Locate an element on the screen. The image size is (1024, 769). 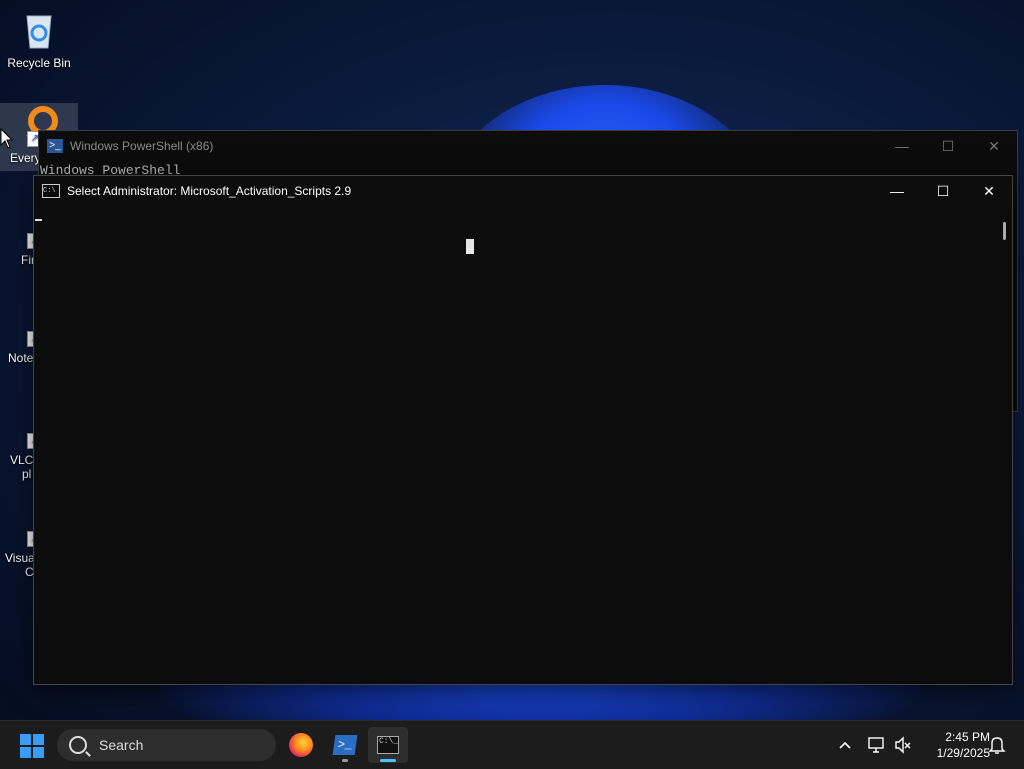
mouse-cursor-icon is located at coordinates (7, 138).